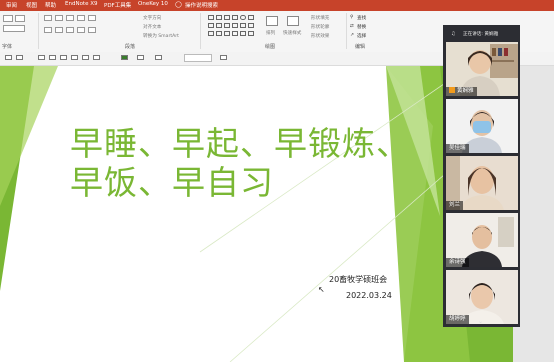 The width and height of the screenshot is (554, 362). Describe the element at coordinates (235, 33) in the screenshot. I see `shape-heart-icon` at that location.